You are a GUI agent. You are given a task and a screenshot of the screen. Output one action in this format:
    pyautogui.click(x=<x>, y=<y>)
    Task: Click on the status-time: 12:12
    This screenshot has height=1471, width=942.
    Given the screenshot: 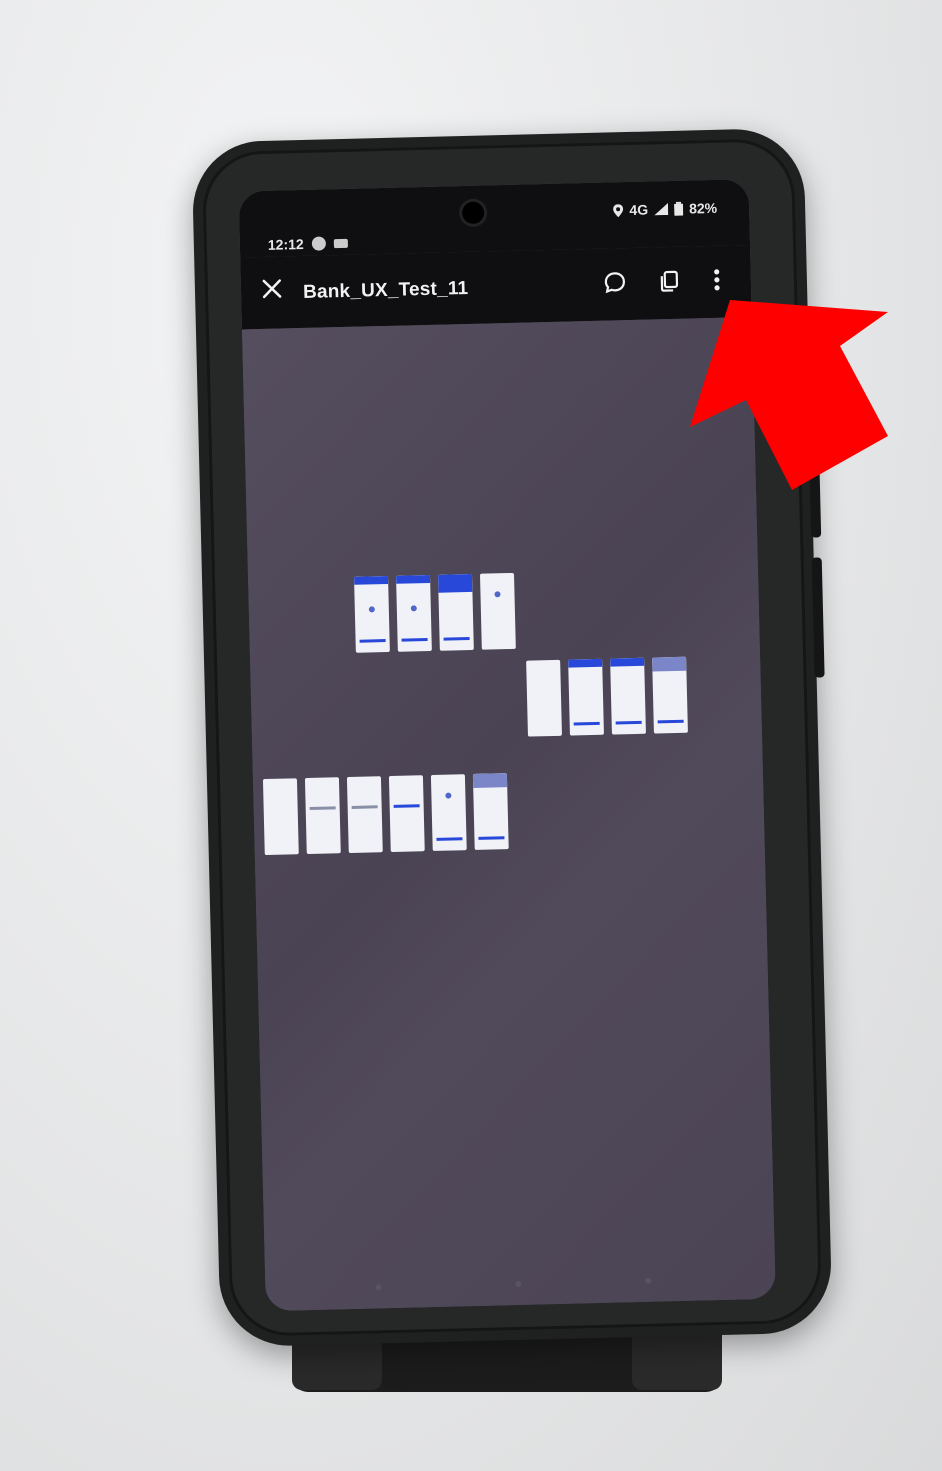 What is the action you would take?
    pyautogui.click(x=285, y=244)
    